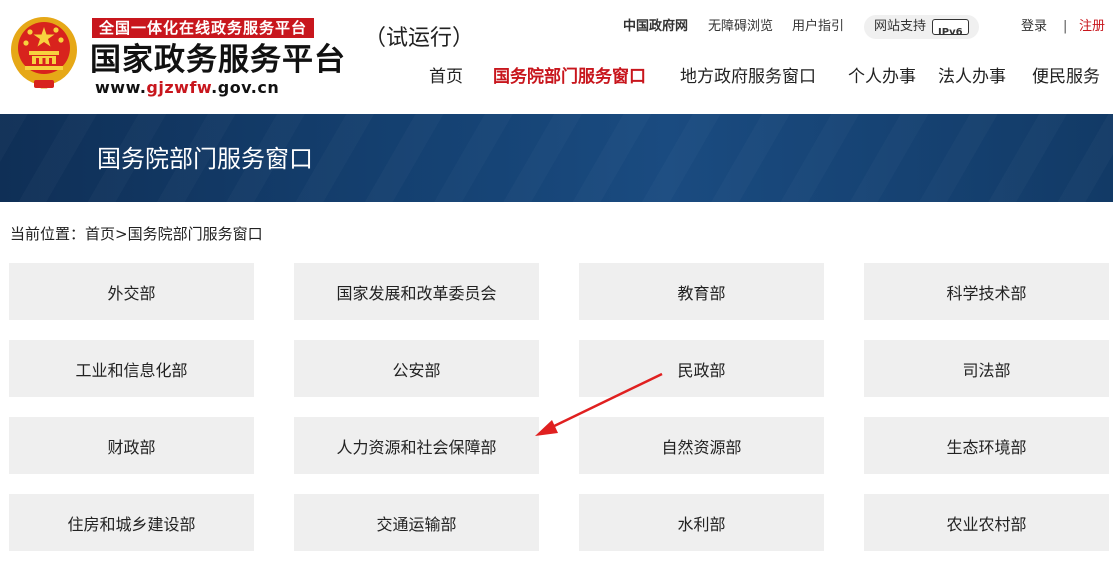 The image size is (1113, 563). I want to click on gov-portal-link: 中国政府网, so click(655, 27).